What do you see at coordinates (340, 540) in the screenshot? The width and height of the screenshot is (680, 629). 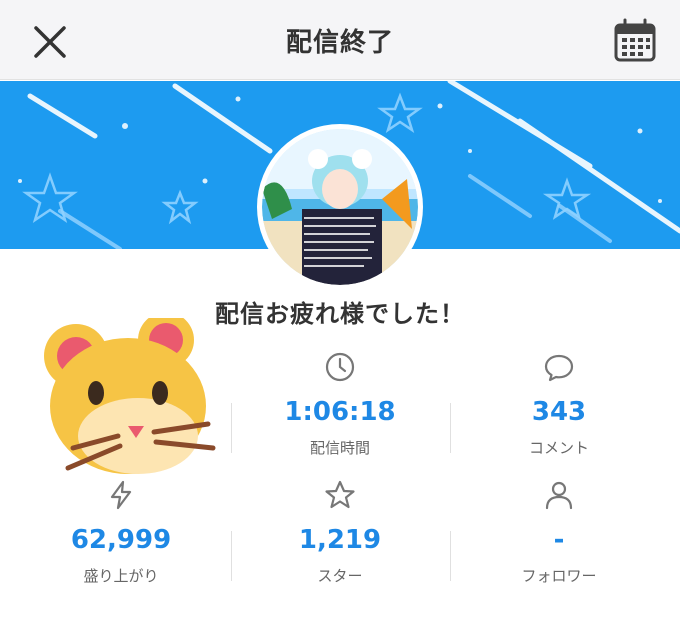 I see `stat-stars-value: 1,219` at bounding box center [340, 540].